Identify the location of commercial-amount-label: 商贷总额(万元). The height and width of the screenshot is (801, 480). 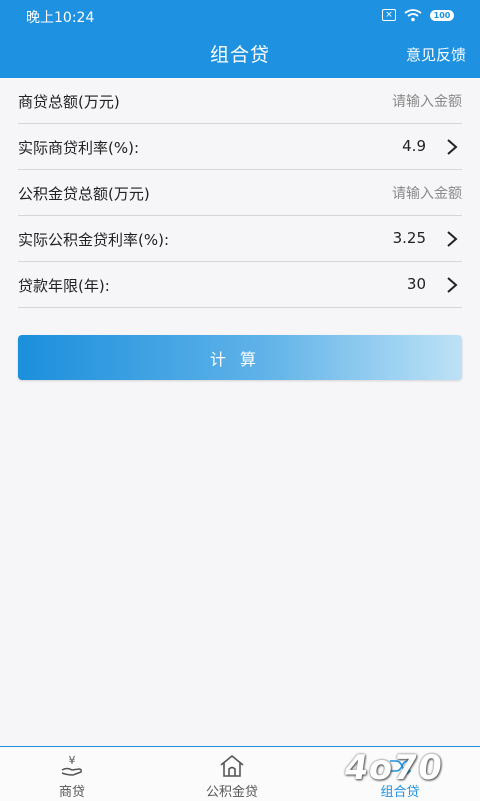
(69, 102).